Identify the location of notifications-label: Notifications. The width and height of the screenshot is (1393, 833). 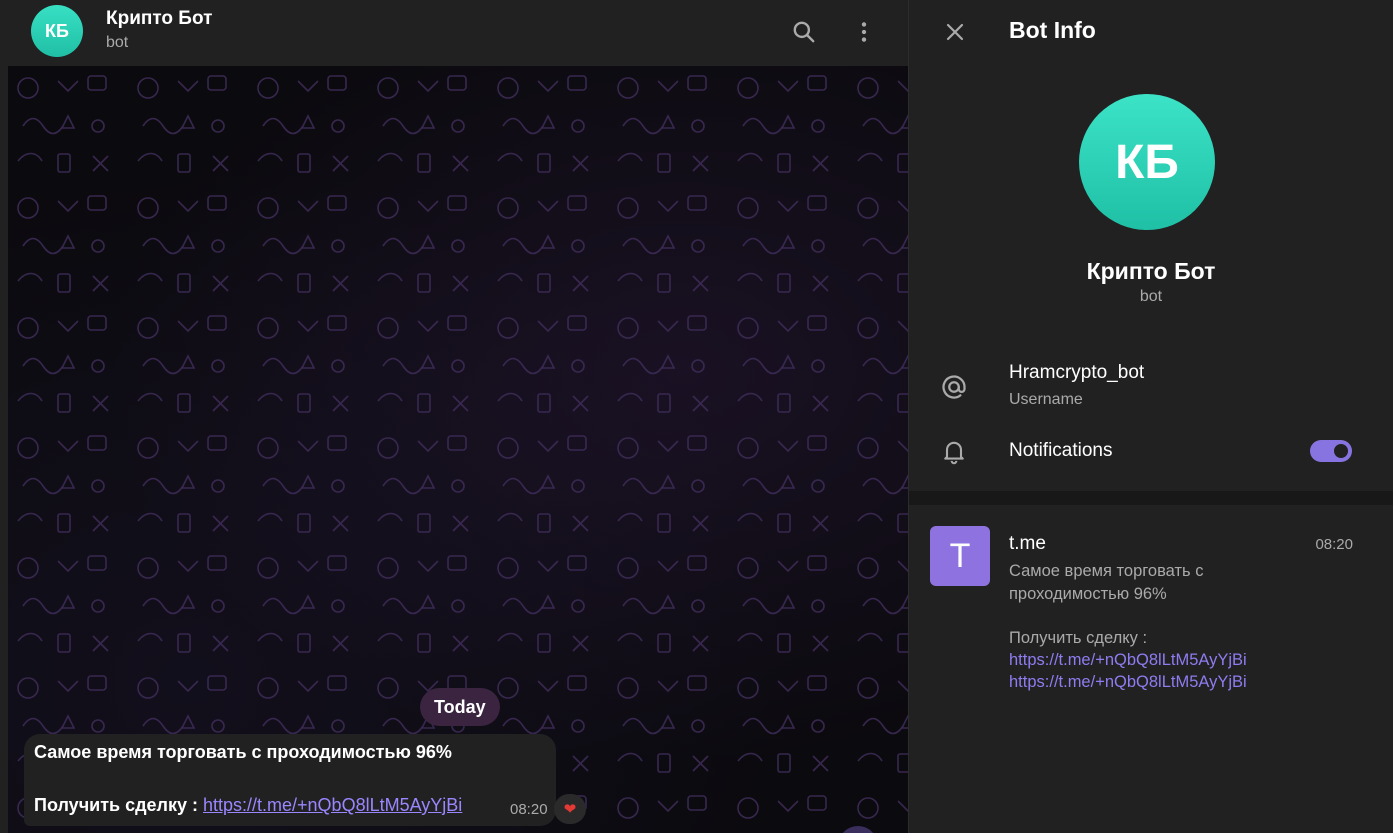
(1061, 451).